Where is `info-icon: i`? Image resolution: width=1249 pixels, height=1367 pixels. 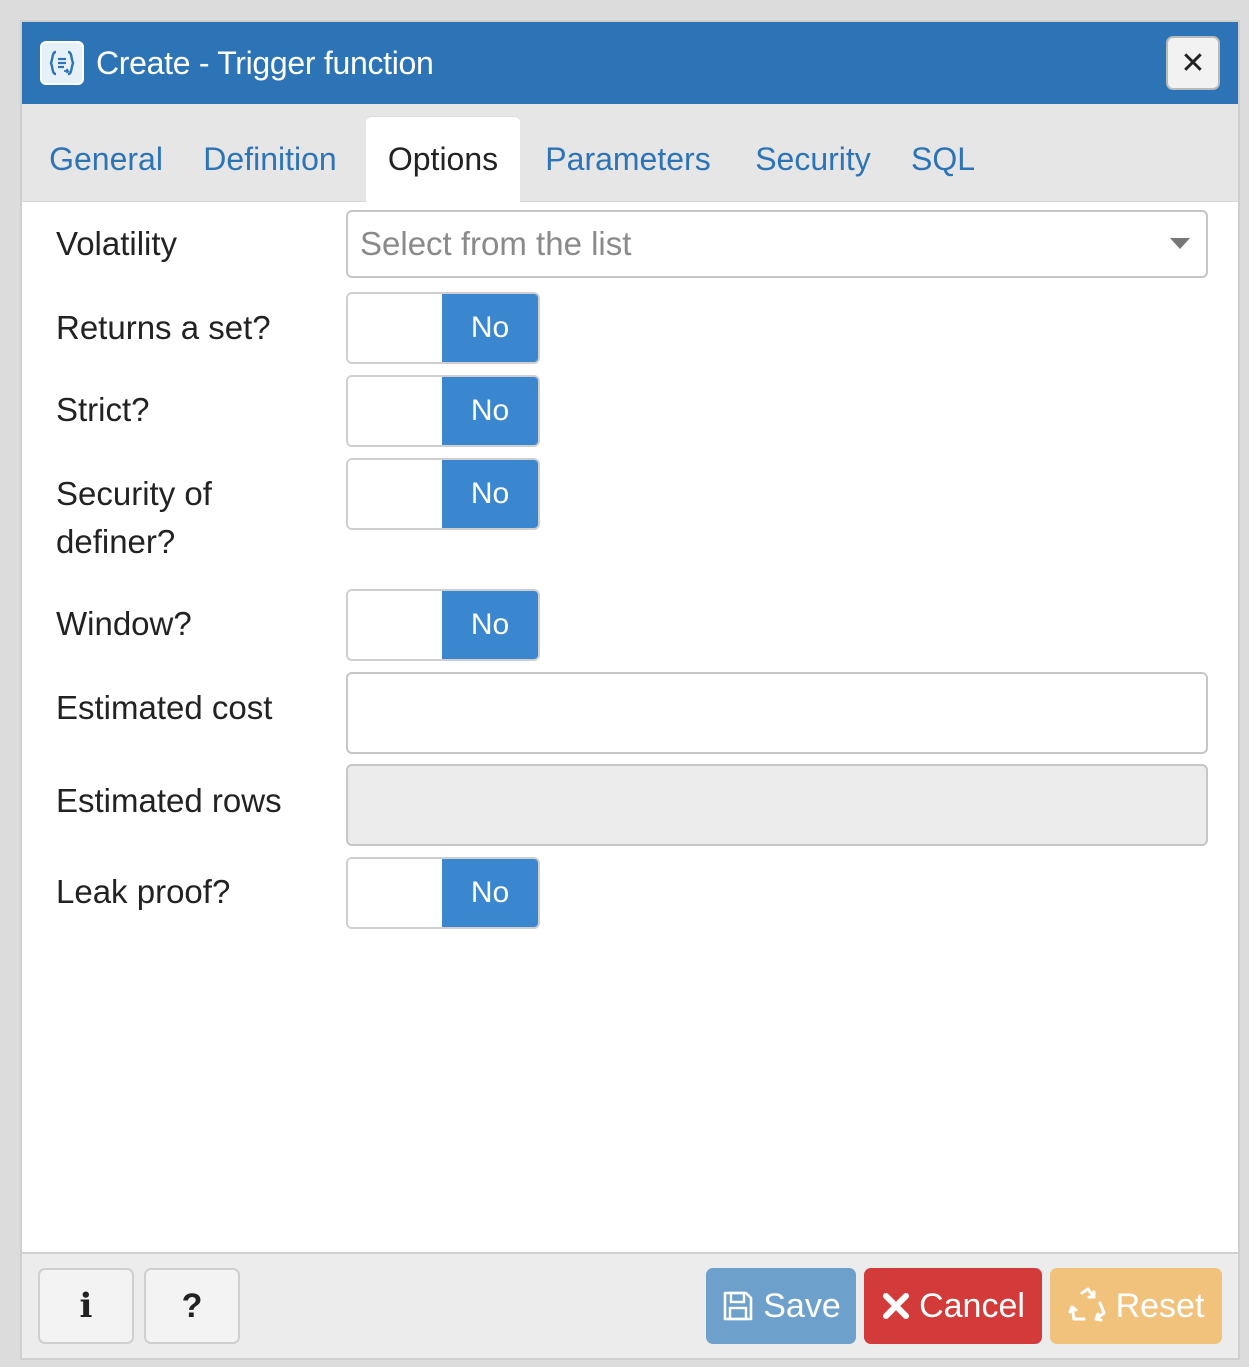
info-icon: i is located at coordinates (86, 1306).